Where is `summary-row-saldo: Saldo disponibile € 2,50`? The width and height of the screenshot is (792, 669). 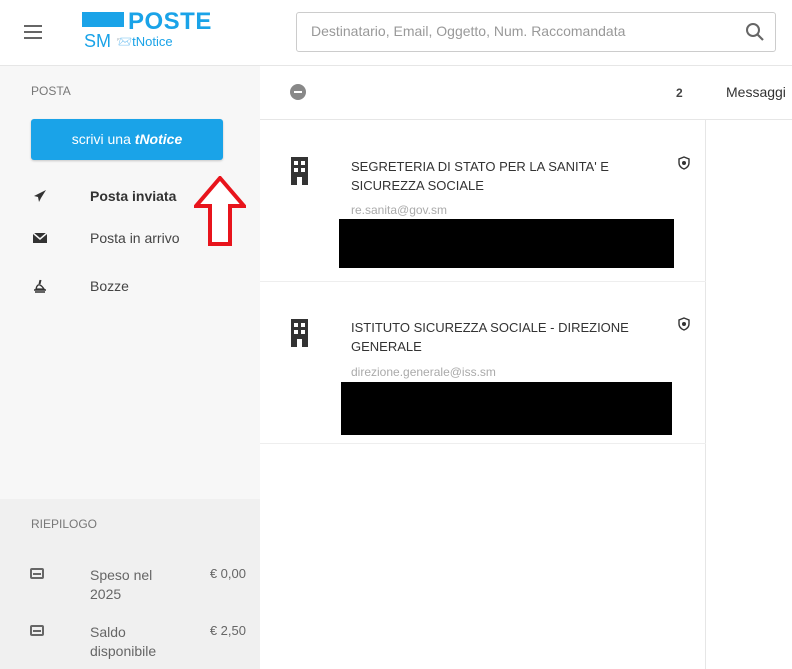
summary-row-saldo: Saldo disponibile € 2,50 is located at coordinates (130, 646).